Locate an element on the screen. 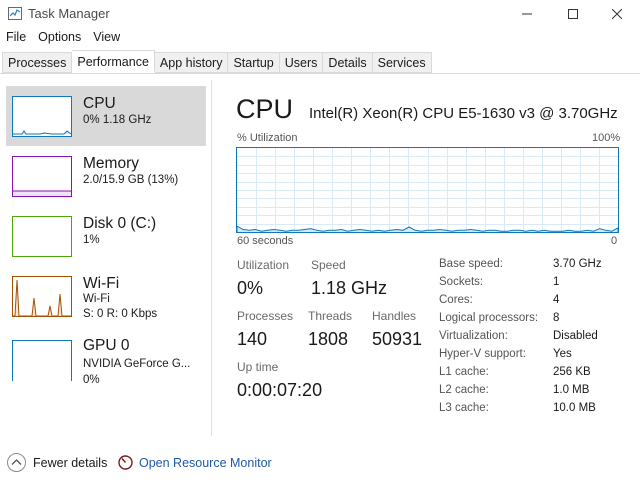  info-value-cores: 4 is located at coordinates (556, 300).